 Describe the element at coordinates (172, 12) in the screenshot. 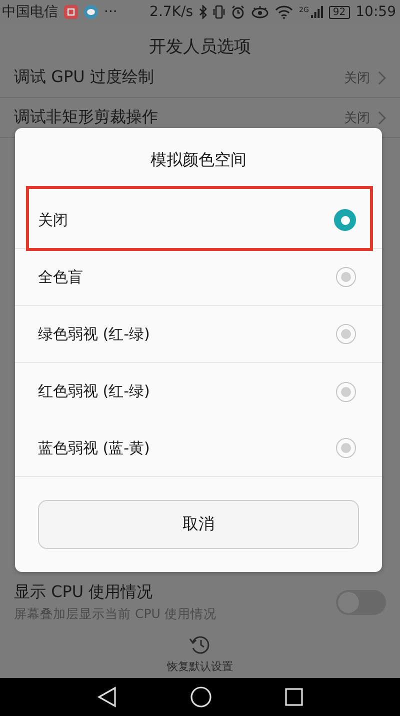

I see `network-speed: 2.7K/s` at that location.